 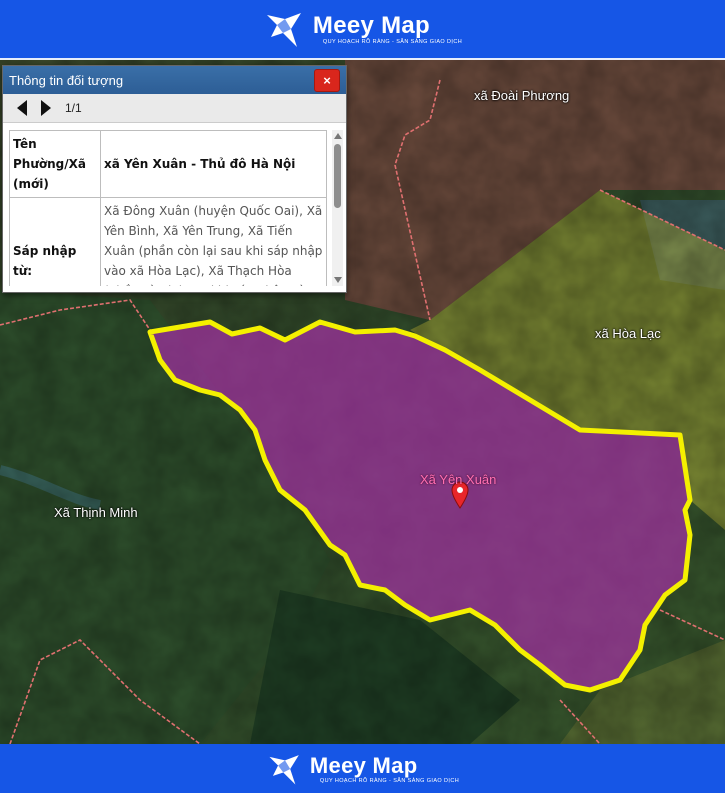 I want to click on row-key: Tên Phường/Xã (mới), so click(x=55, y=164).